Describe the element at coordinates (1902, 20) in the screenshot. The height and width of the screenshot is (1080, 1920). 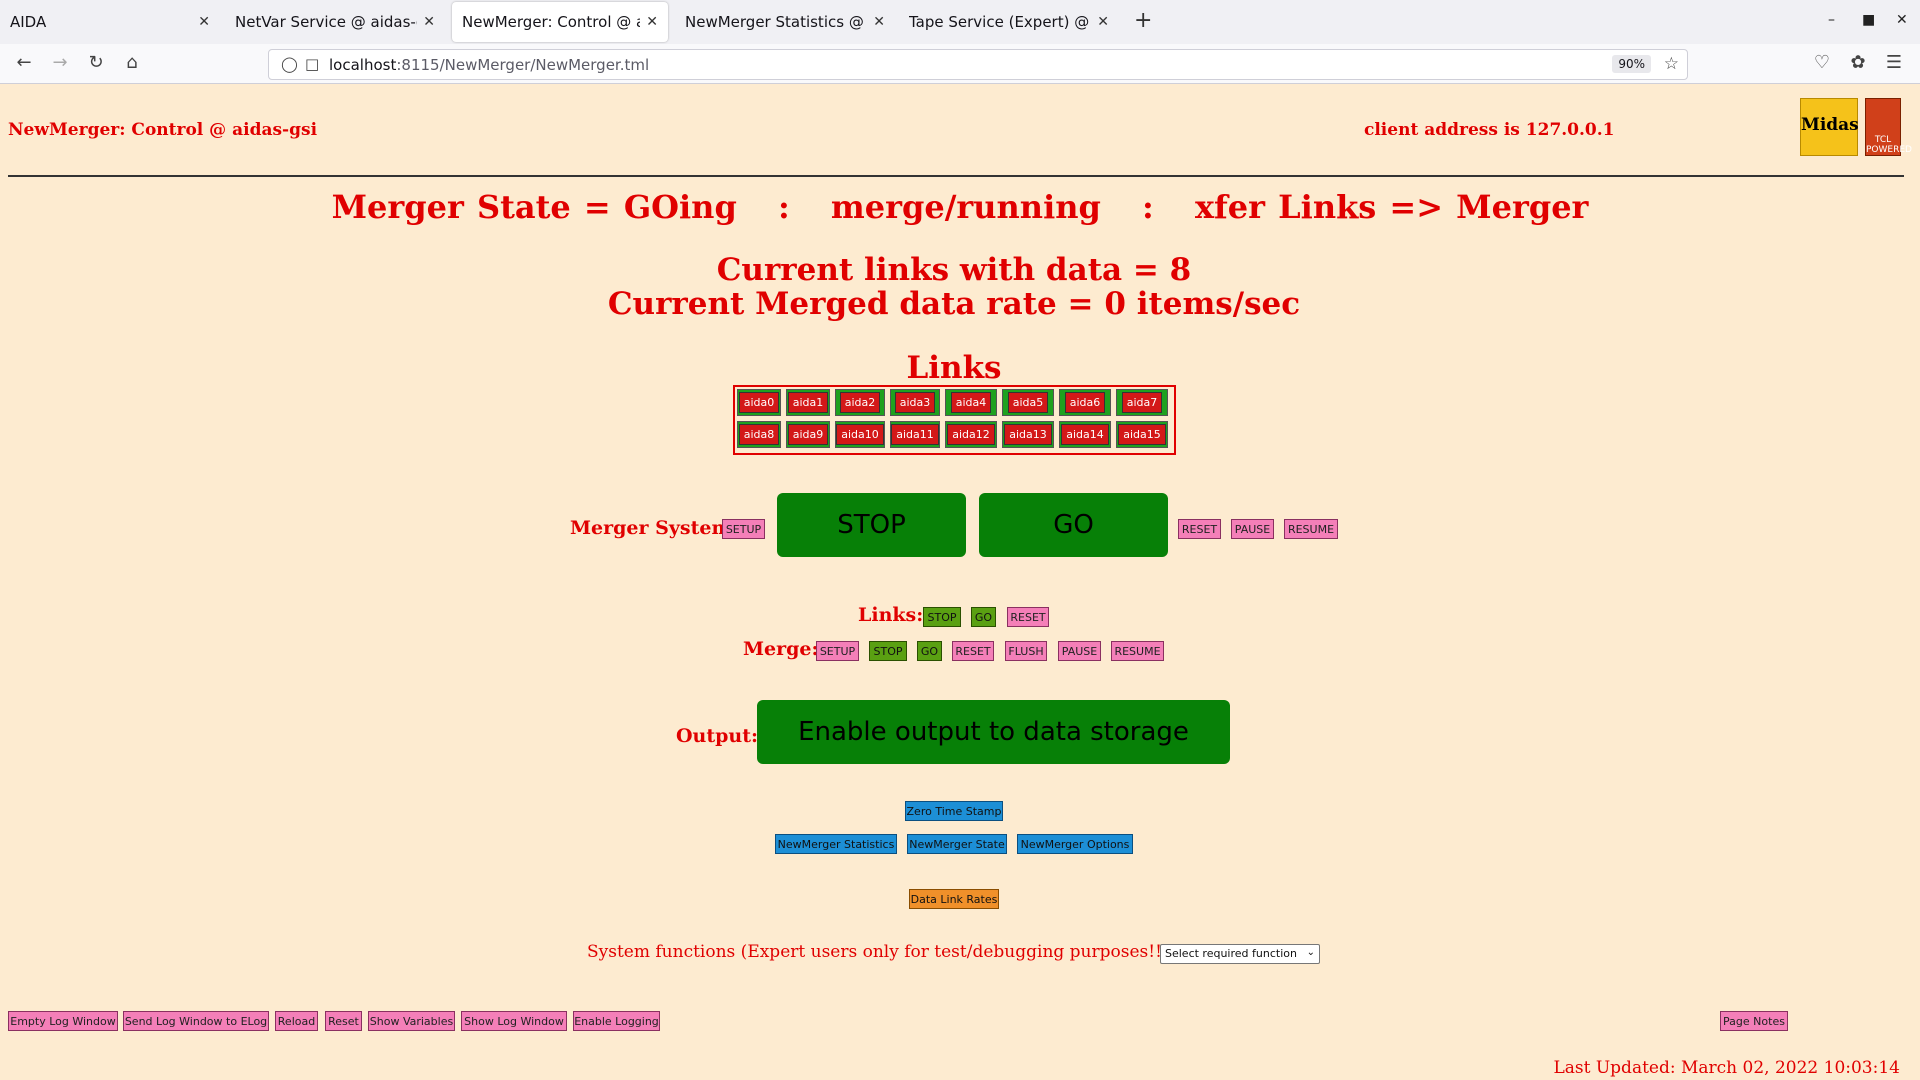
I see `window-close-icon: ✕` at that location.